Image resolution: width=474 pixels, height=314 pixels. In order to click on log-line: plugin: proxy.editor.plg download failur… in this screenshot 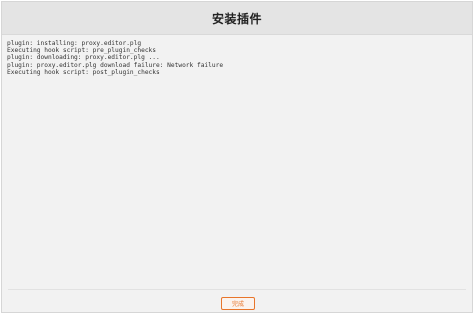, I will do `click(115, 65)`.